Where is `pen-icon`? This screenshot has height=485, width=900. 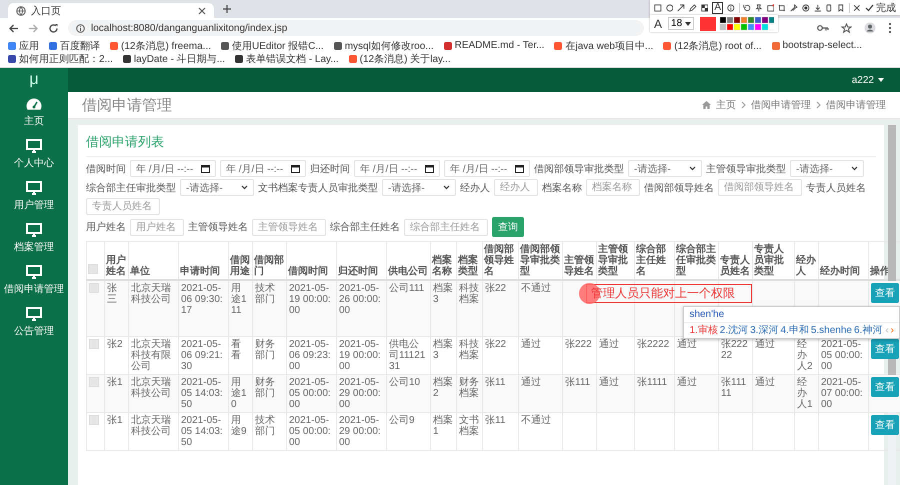
pen-icon is located at coordinates (693, 7).